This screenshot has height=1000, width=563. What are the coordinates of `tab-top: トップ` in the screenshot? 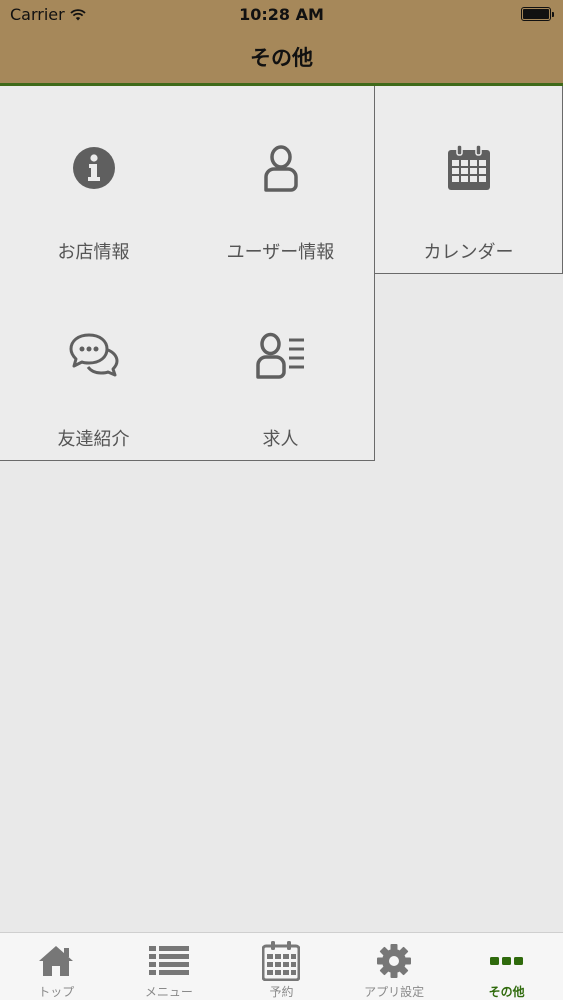 It's located at (56, 966).